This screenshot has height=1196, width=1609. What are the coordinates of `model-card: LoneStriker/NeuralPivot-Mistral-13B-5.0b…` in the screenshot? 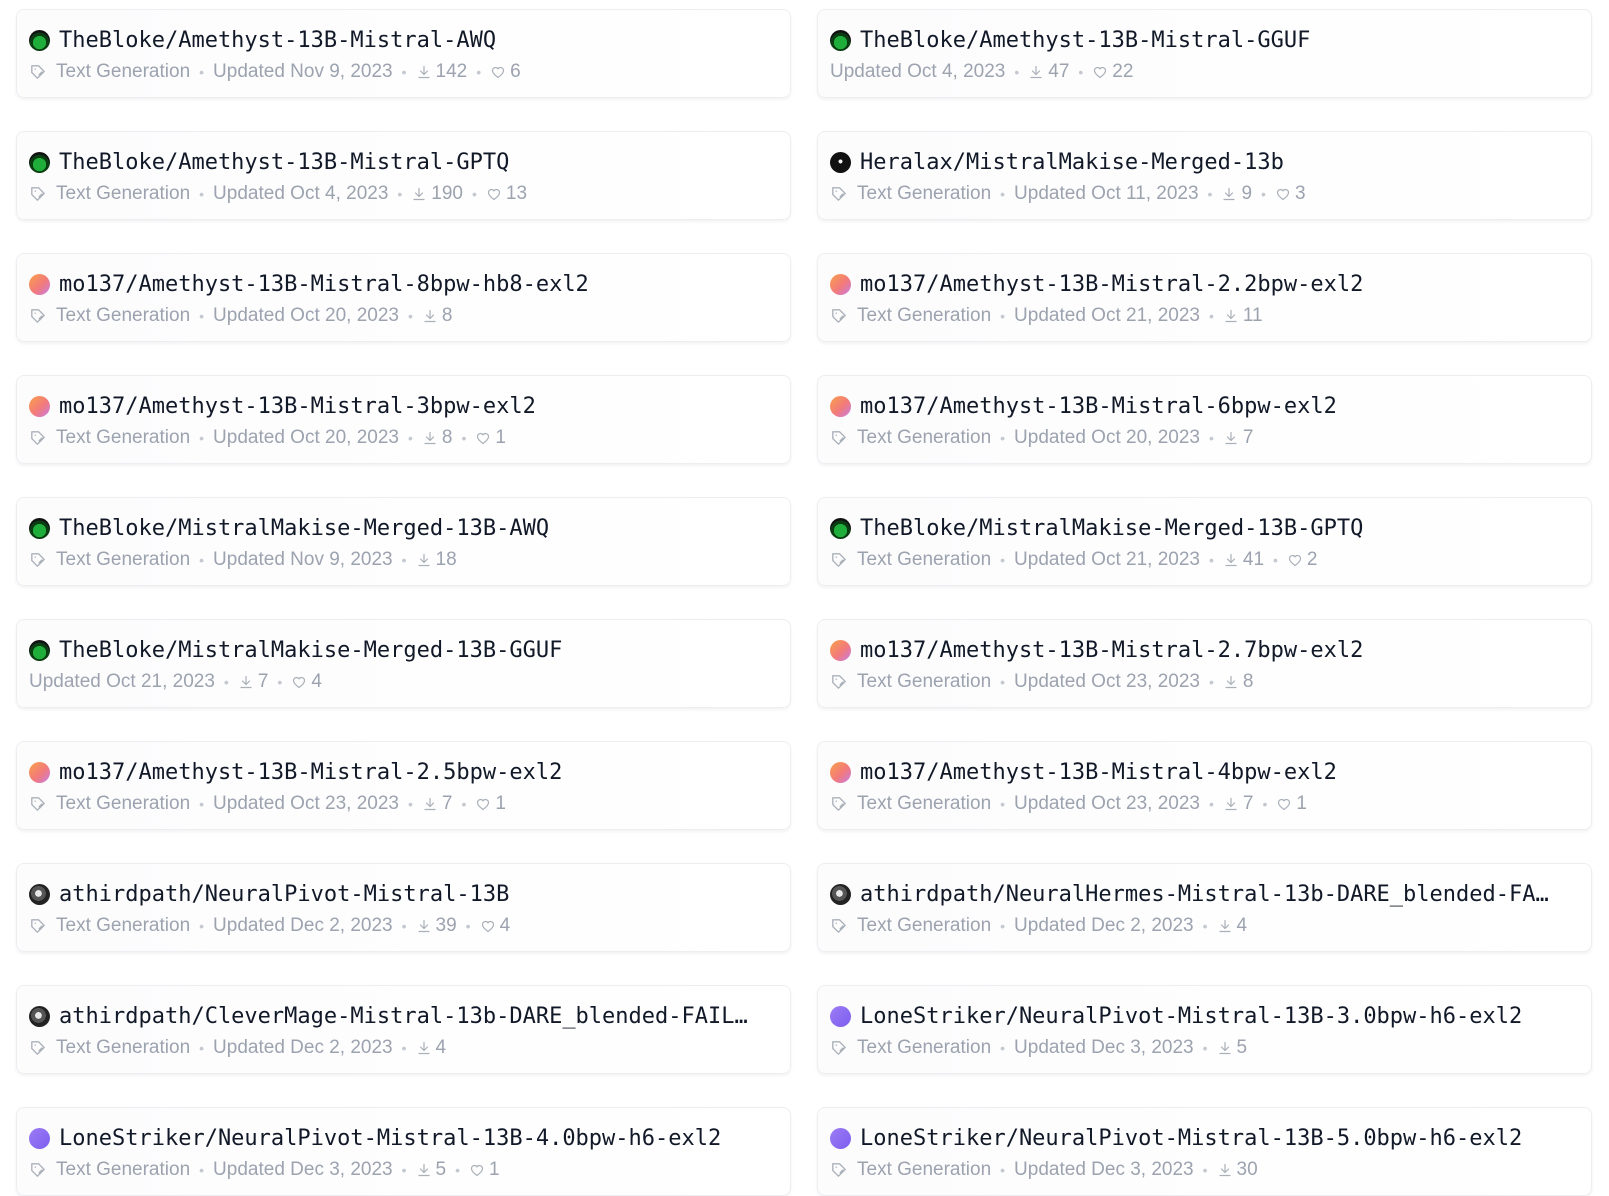 It's located at (1204, 1151).